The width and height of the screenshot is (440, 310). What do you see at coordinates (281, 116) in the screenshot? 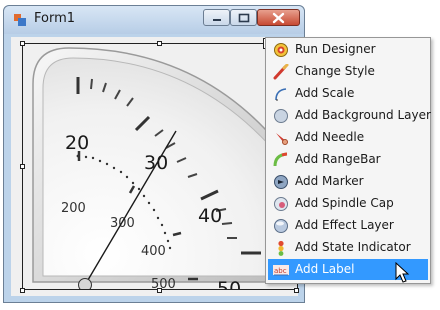
I see `background-layer-icon` at bounding box center [281, 116].